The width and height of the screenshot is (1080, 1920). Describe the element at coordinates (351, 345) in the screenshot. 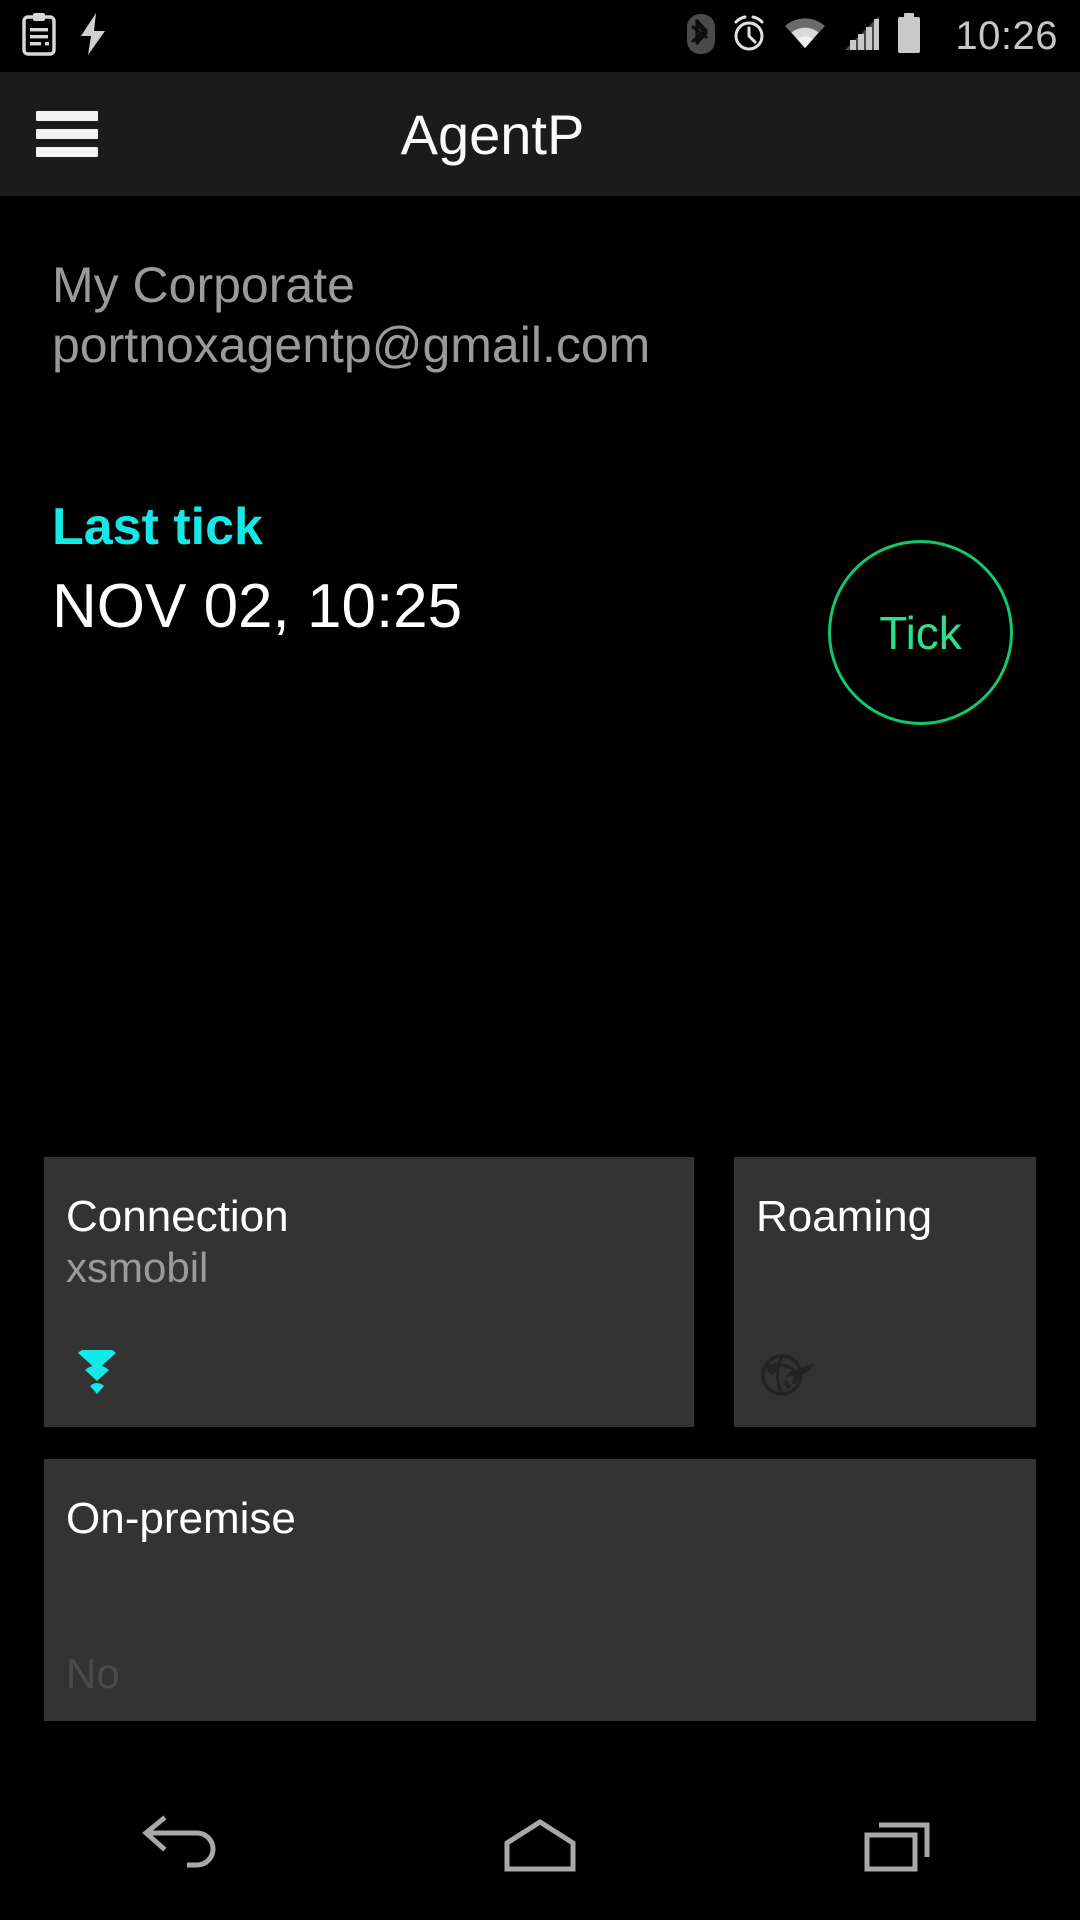

I see `account-email: portnoxagentp@gmail.com` at that location.